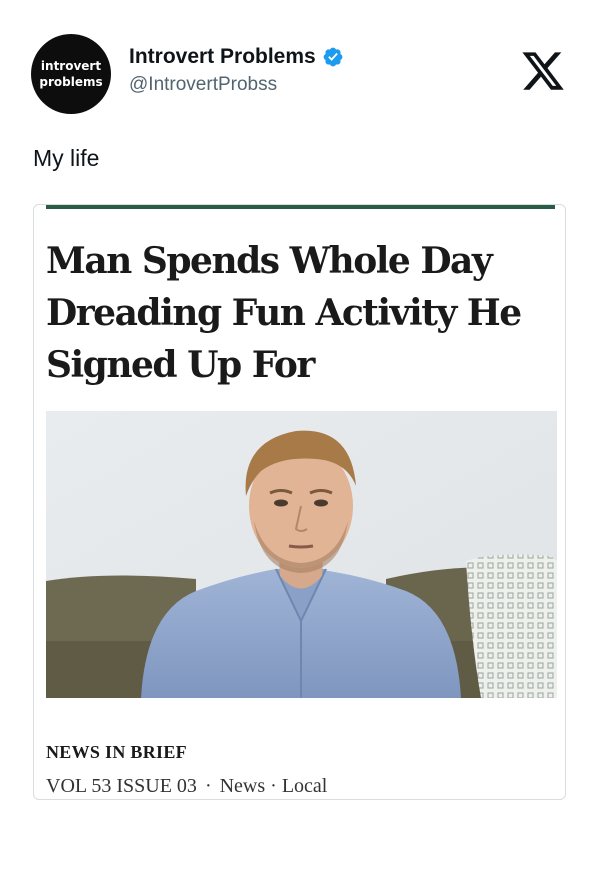  Describe the element at coordinates (236, 85) in the screenshot. I see `handle: @IntrovertProbss` at that location.